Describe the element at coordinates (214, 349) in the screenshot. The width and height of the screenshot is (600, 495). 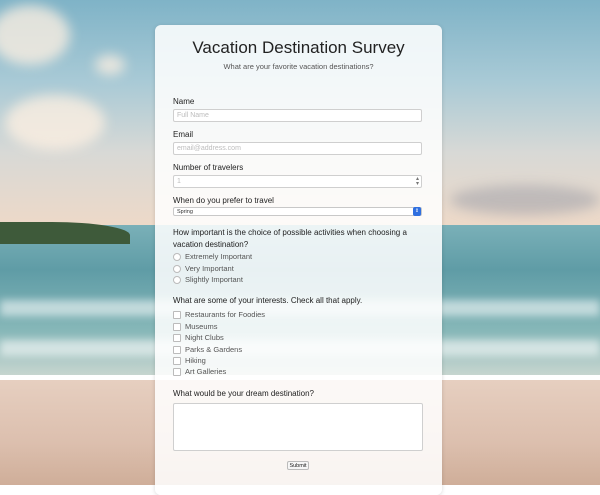
I see `checkbox-label: Parks & Gardens` at that location.